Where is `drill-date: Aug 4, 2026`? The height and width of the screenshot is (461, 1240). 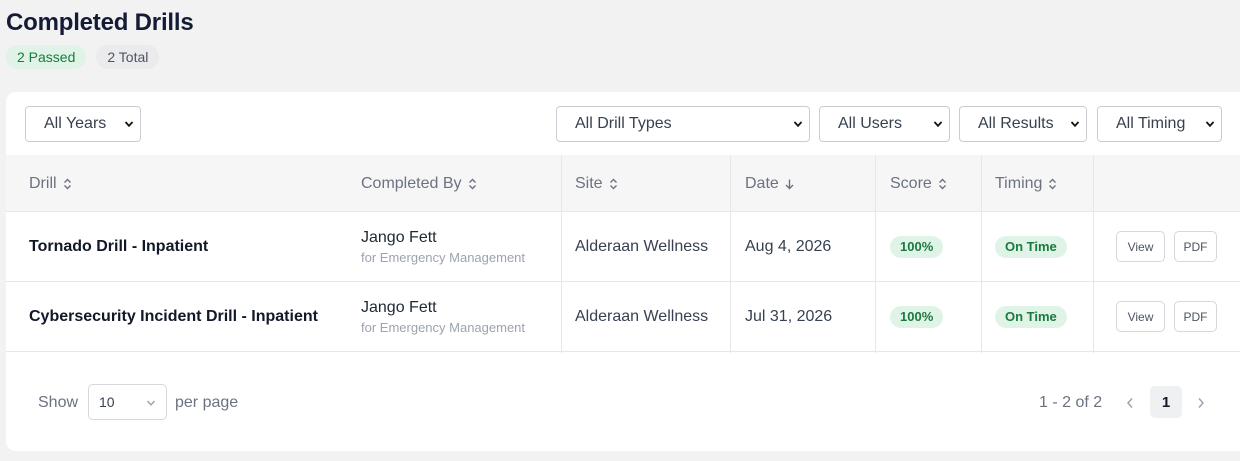 drill-date: Aug 4, 2026 is located at coordinates (788, 246).